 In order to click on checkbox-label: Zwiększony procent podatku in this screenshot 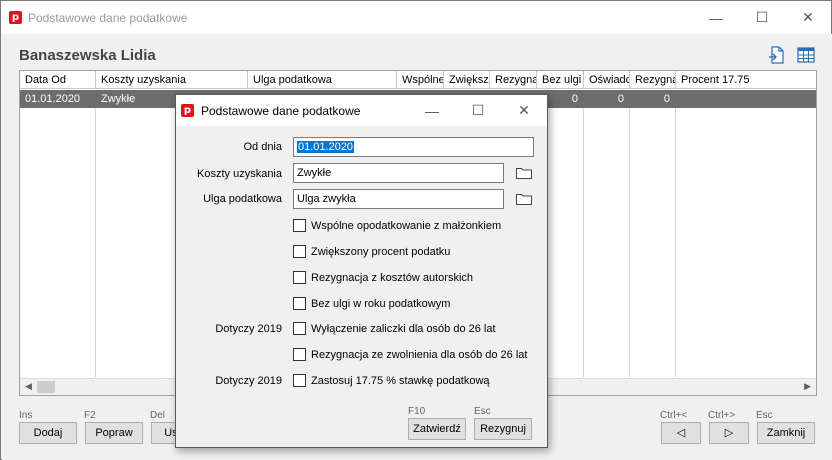, I will do `click(381, 252)`.